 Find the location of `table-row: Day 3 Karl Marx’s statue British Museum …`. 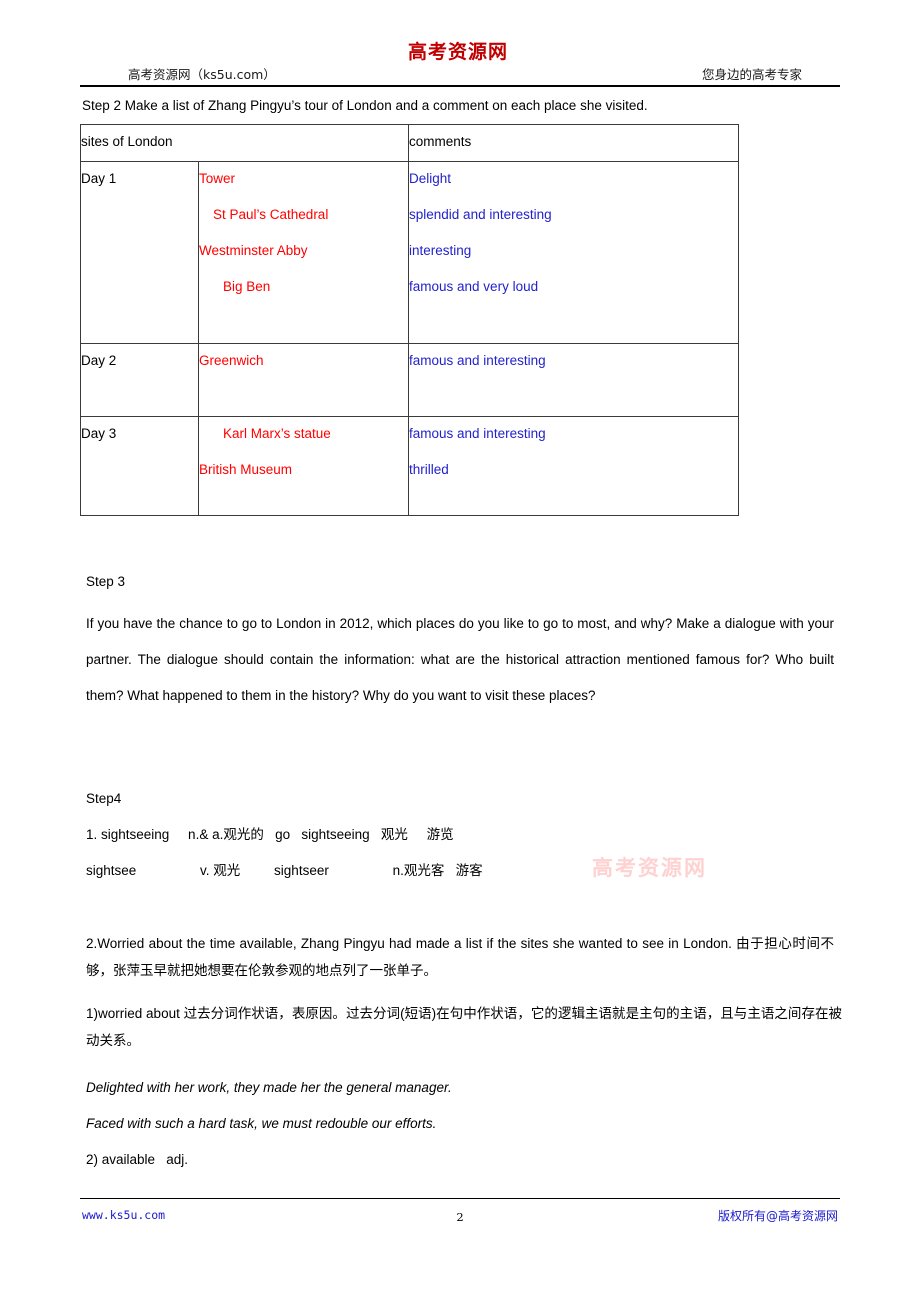

table-row: Day 3 Karl Marx’s statue British Museum … is located at coordinates (410, 466).